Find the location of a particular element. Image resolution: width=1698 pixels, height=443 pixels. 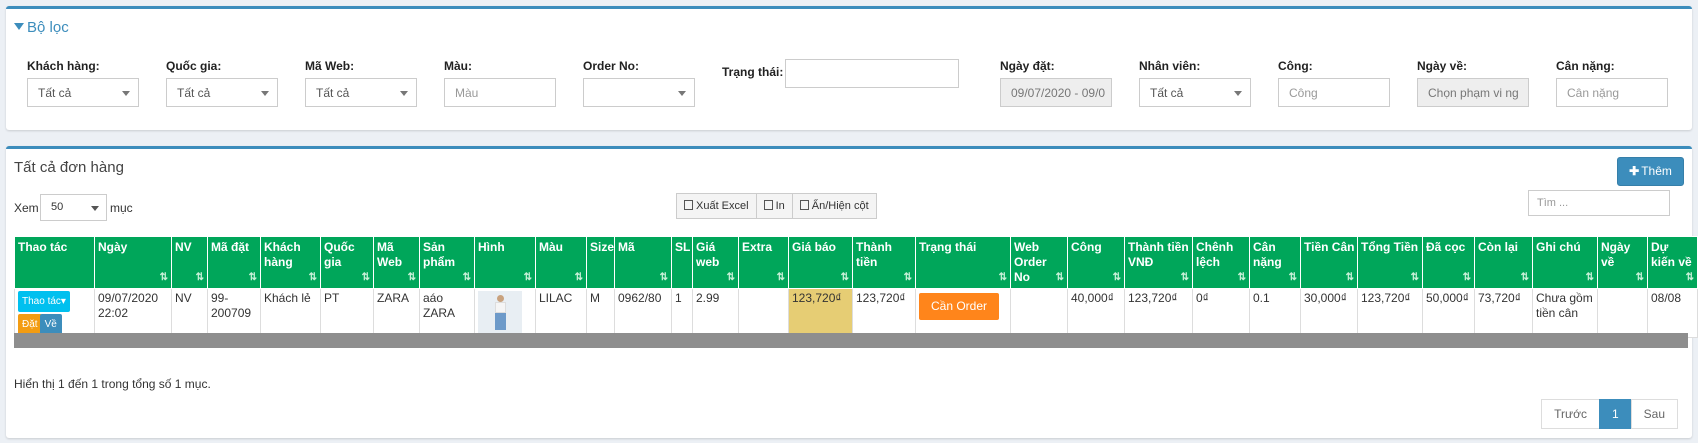

col-header: SL is located at coordinates (682, 262).